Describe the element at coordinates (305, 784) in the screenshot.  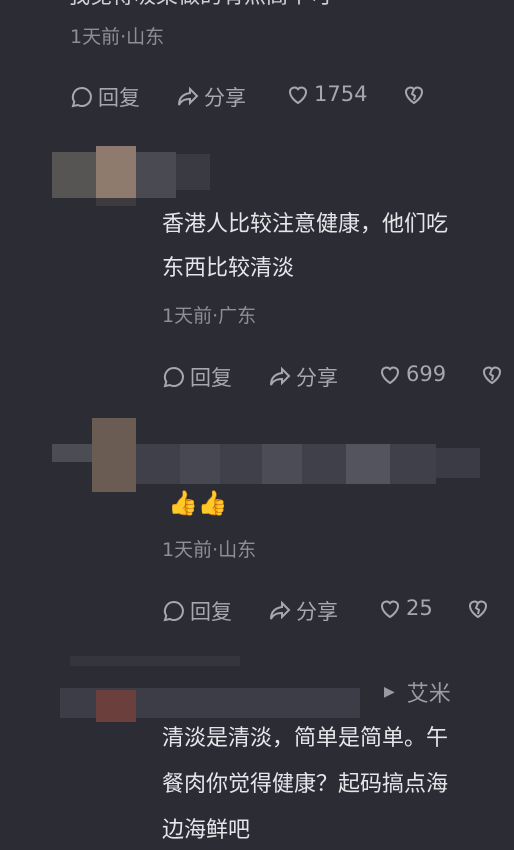
I see `comment-4-text-line-2: 餐肉你觉得健康？起码搞点海` at that location.